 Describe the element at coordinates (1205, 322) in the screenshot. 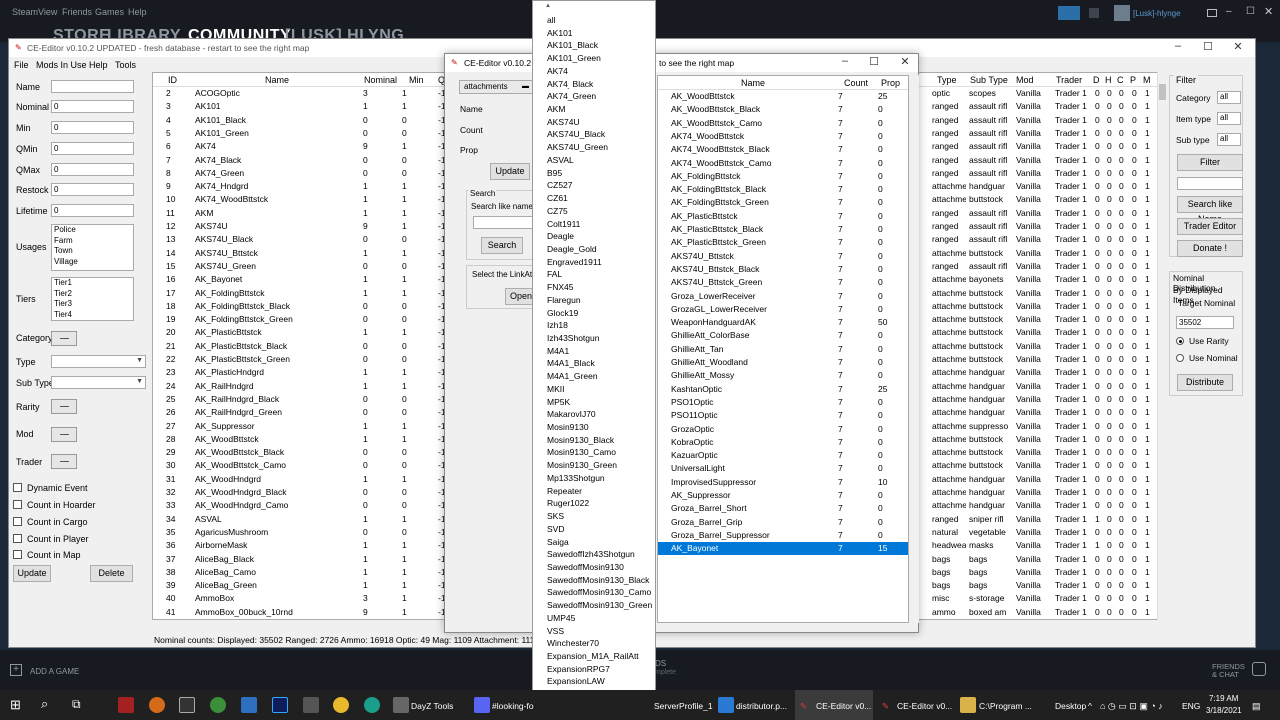

I see `target-nominal-field: 35502` at that location.